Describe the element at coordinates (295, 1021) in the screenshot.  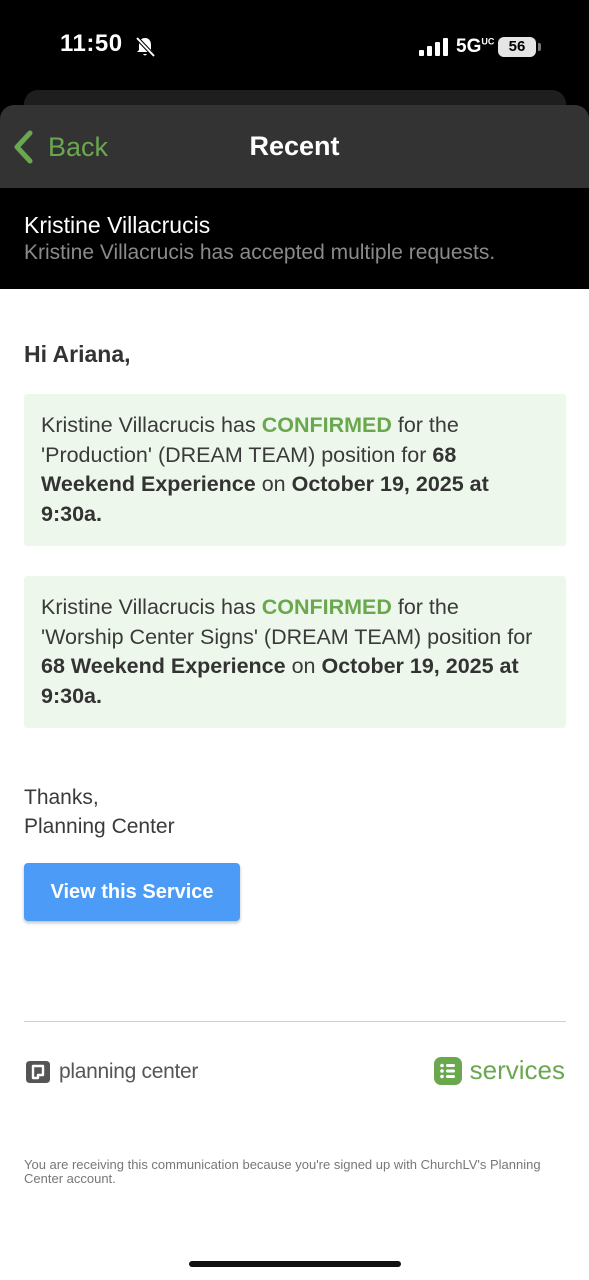
I see `divider` at that location.